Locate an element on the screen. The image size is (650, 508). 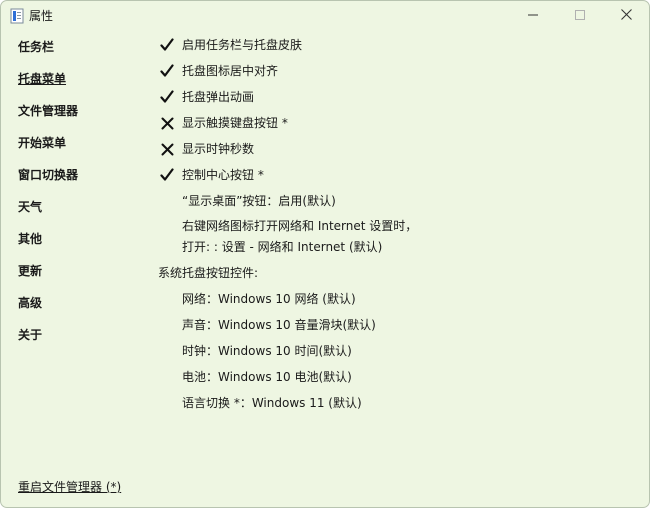
option-clock-seconds: 显示时钟秒数 is located at coordinates (206, 149).